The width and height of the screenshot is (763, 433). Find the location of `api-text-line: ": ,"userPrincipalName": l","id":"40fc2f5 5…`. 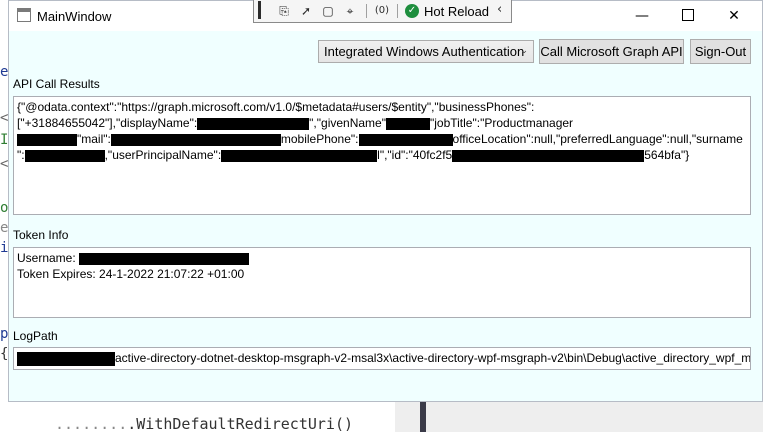

api-text-line: ": ,"userPrincipalName": l","id":"40fc2f5 5… is located at coordinates (353, 155).